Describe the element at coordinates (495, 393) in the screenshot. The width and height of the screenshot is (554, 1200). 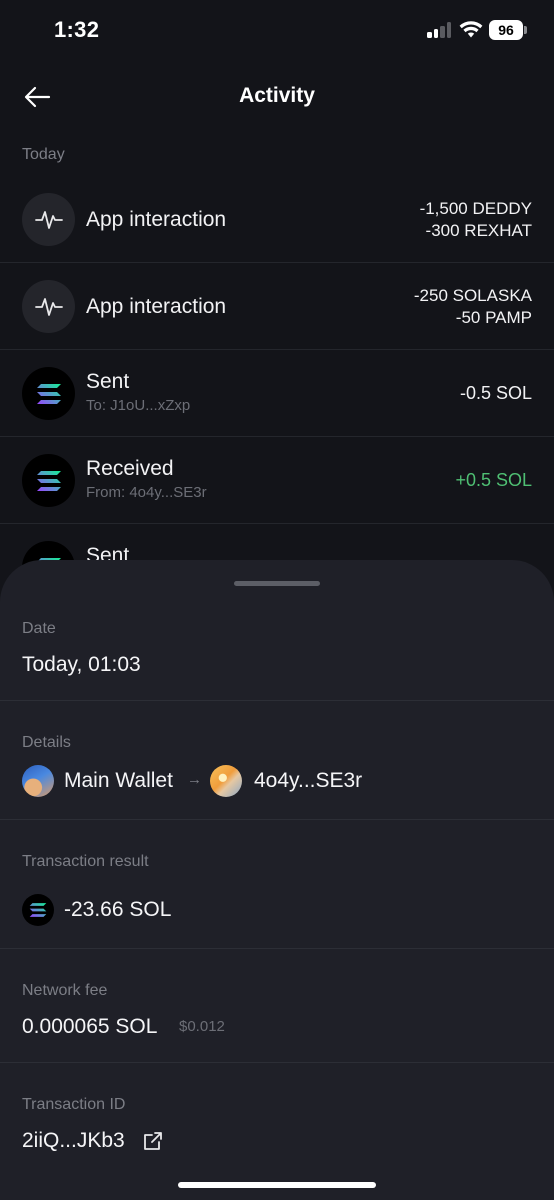
I see `activity-amount: -0.5 SOL` at that location.